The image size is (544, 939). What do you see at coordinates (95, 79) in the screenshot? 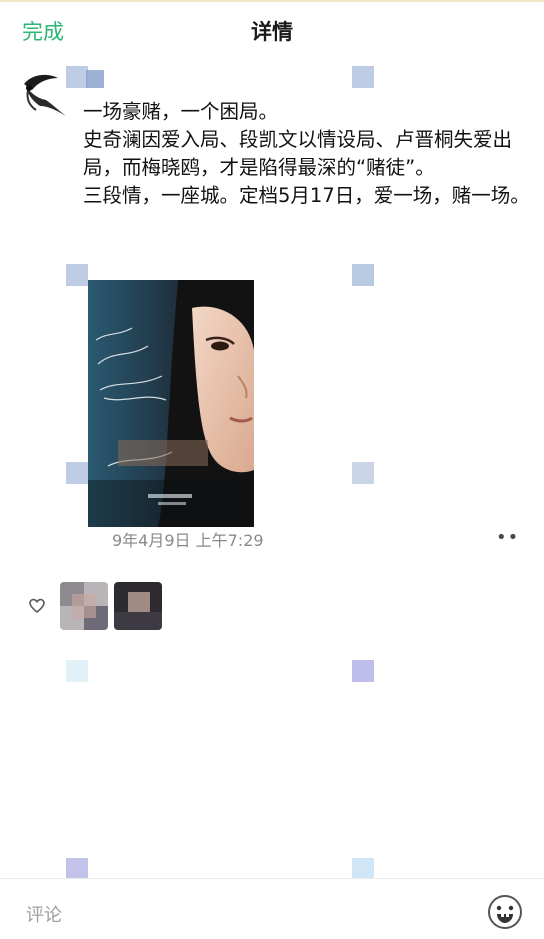
I see `username-redacted` at bounding box center [95, 79].